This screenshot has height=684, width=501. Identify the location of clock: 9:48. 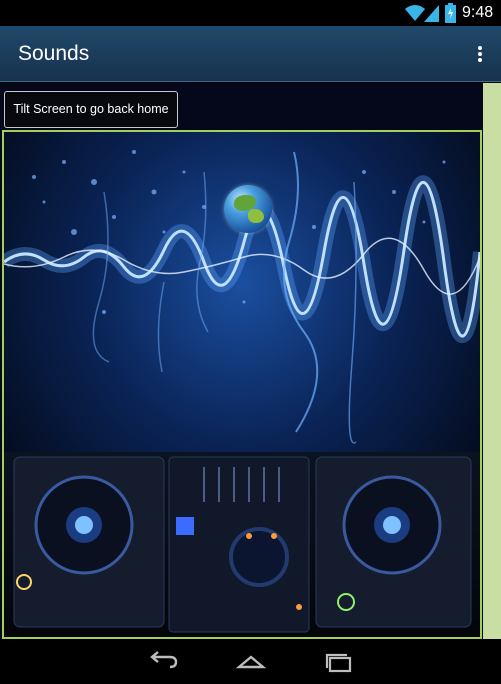
(478, 12).